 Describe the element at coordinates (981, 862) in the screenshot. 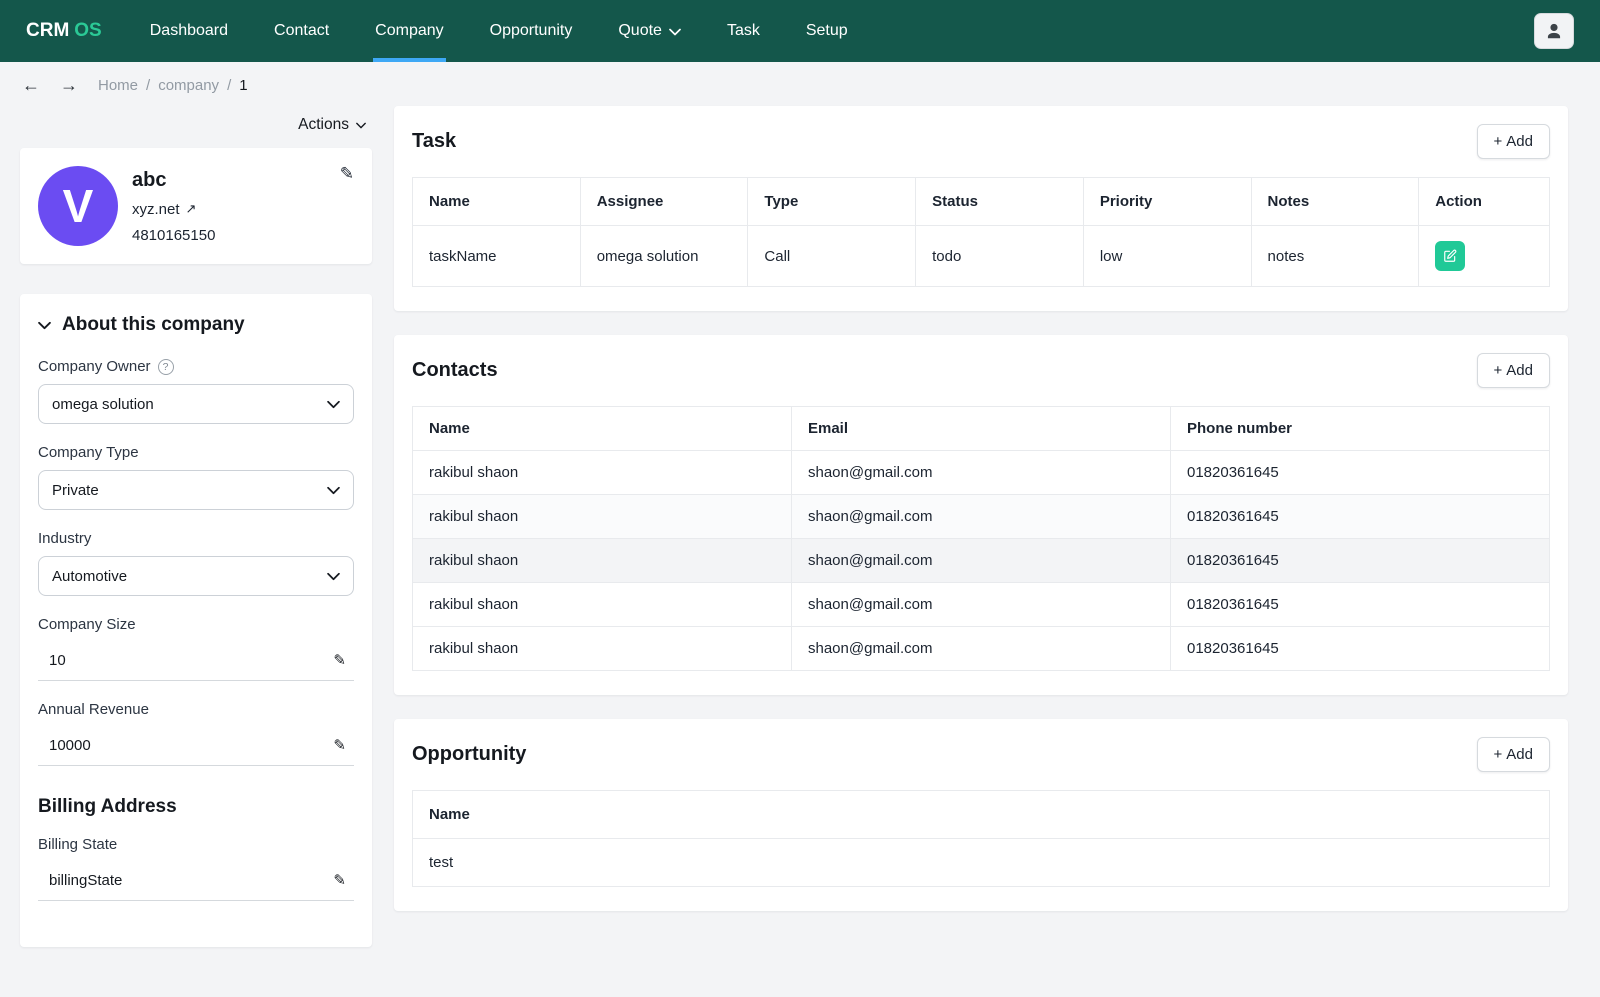

I see `opportunity-name-cell: test` at that location.